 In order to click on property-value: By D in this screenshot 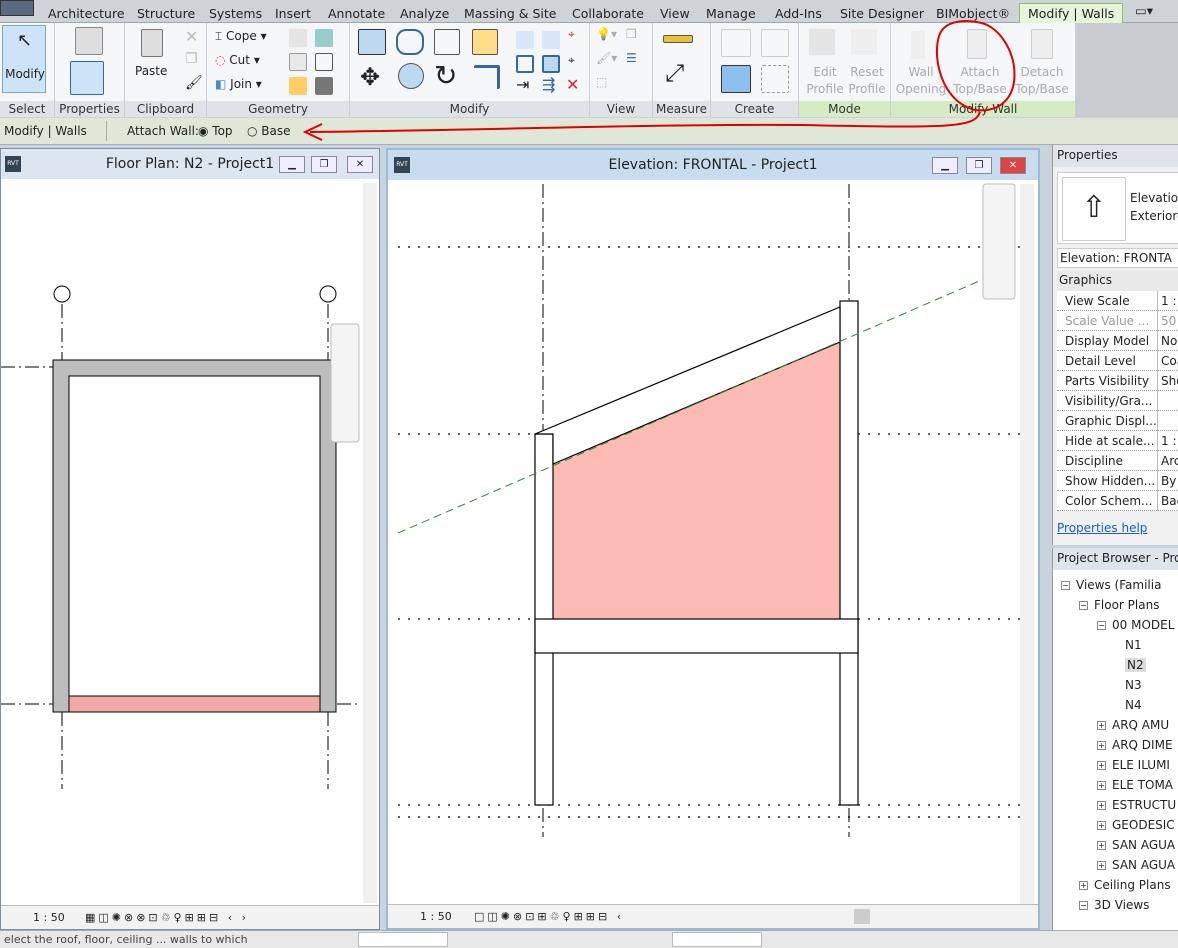, I will do `click(1167, 489)`.